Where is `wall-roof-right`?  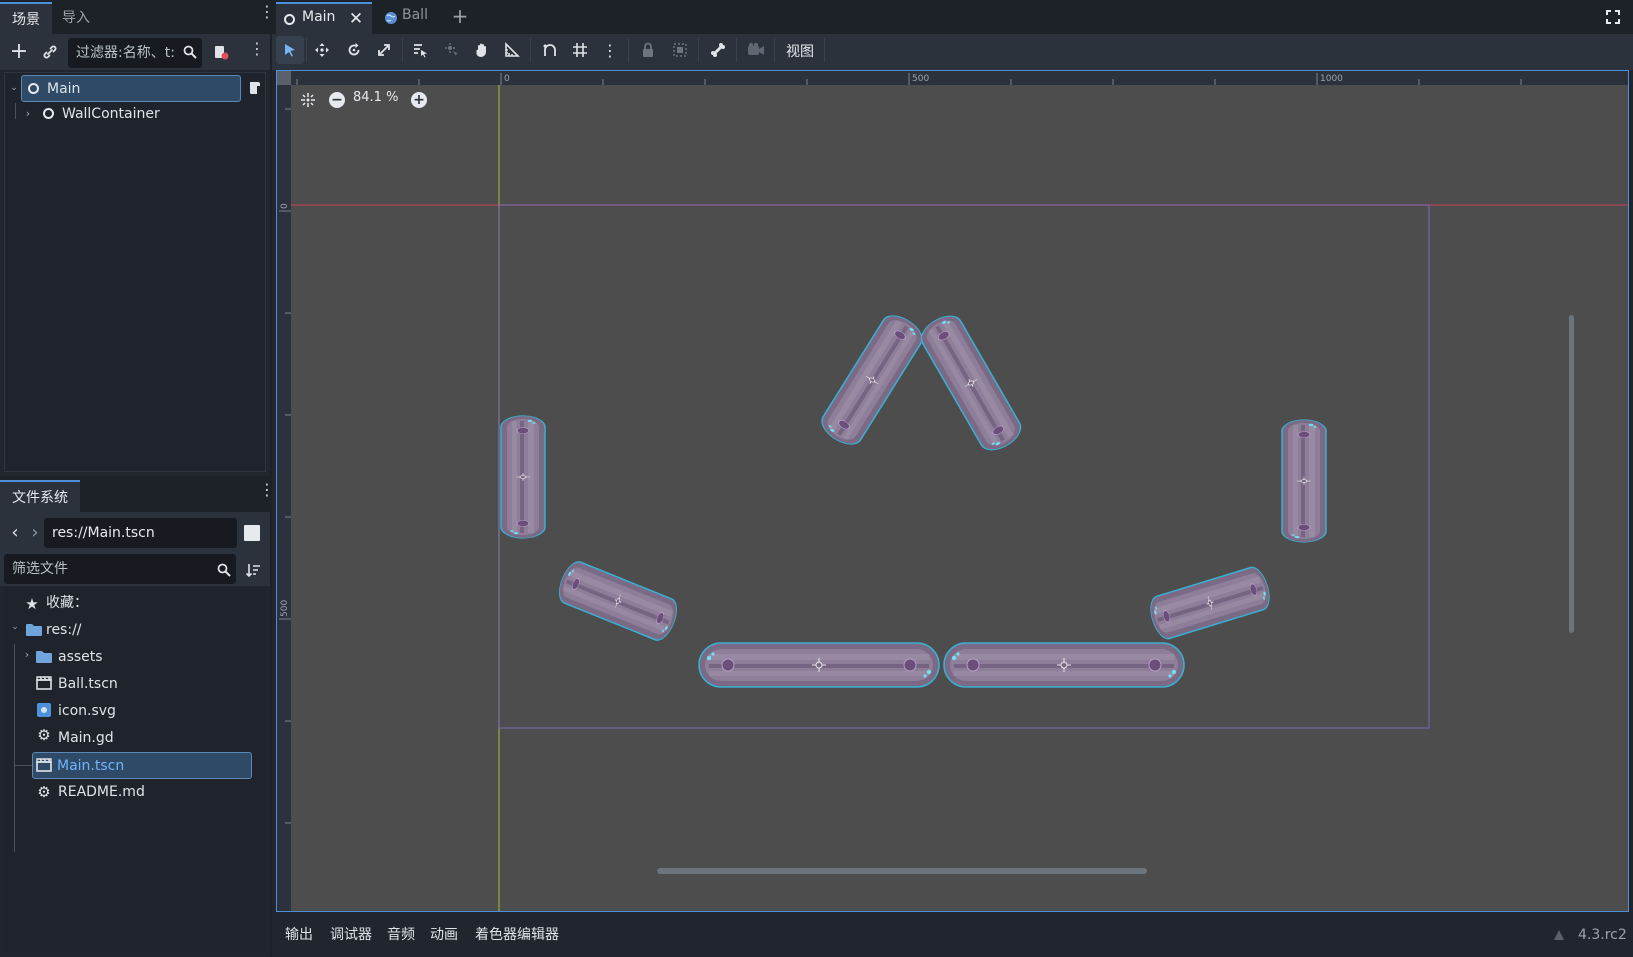
wall-roof-right is located at coordinates (971, 383).